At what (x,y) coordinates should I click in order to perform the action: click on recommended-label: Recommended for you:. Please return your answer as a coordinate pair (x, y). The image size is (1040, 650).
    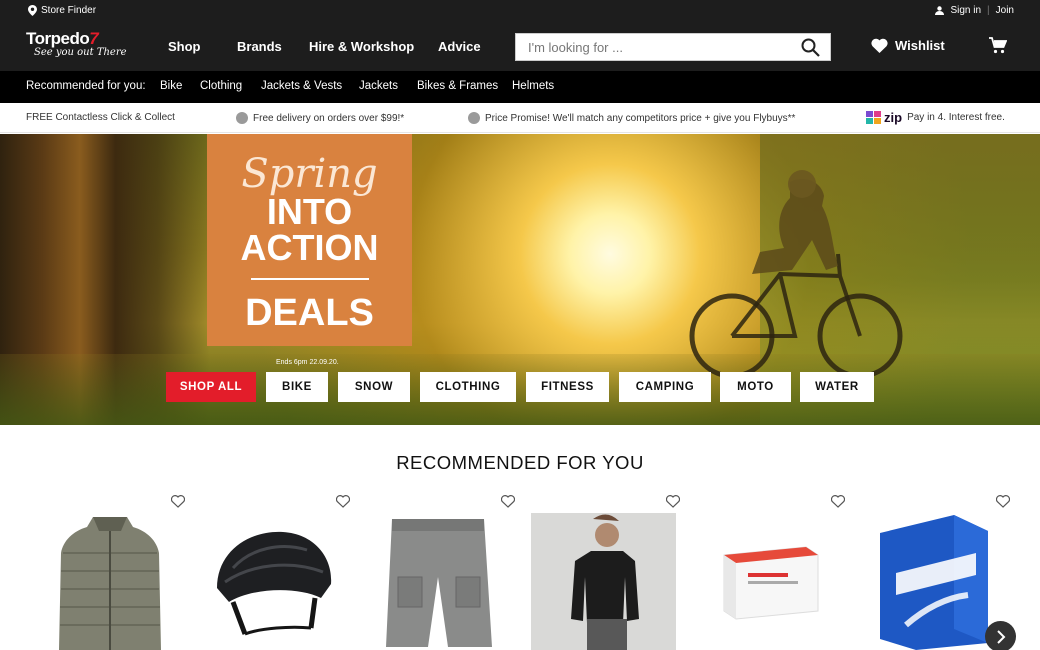
    Looking at the image, I should click on (86, 86).